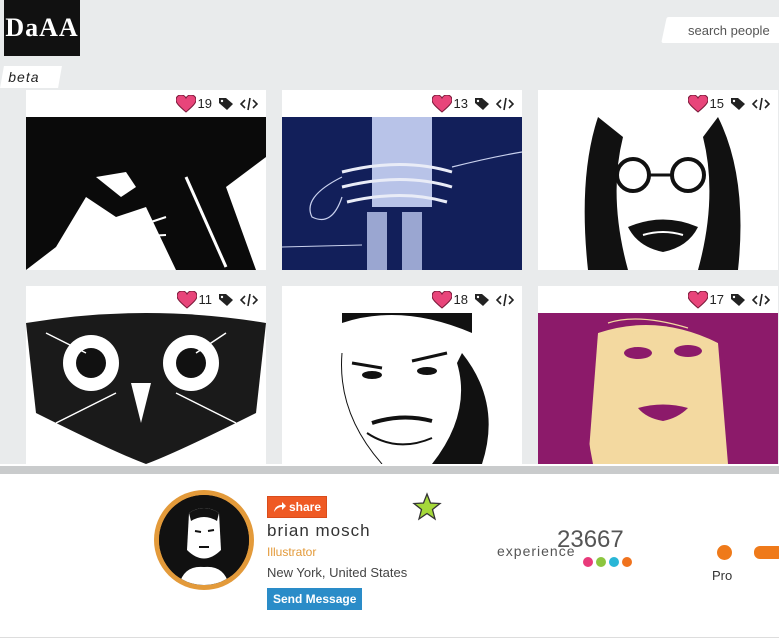 The height and width of the screenshot is (638, 779). Describe the element at coordinates (315, 599) in the screenshot. I see `send-message-button: Send Message` at that location.